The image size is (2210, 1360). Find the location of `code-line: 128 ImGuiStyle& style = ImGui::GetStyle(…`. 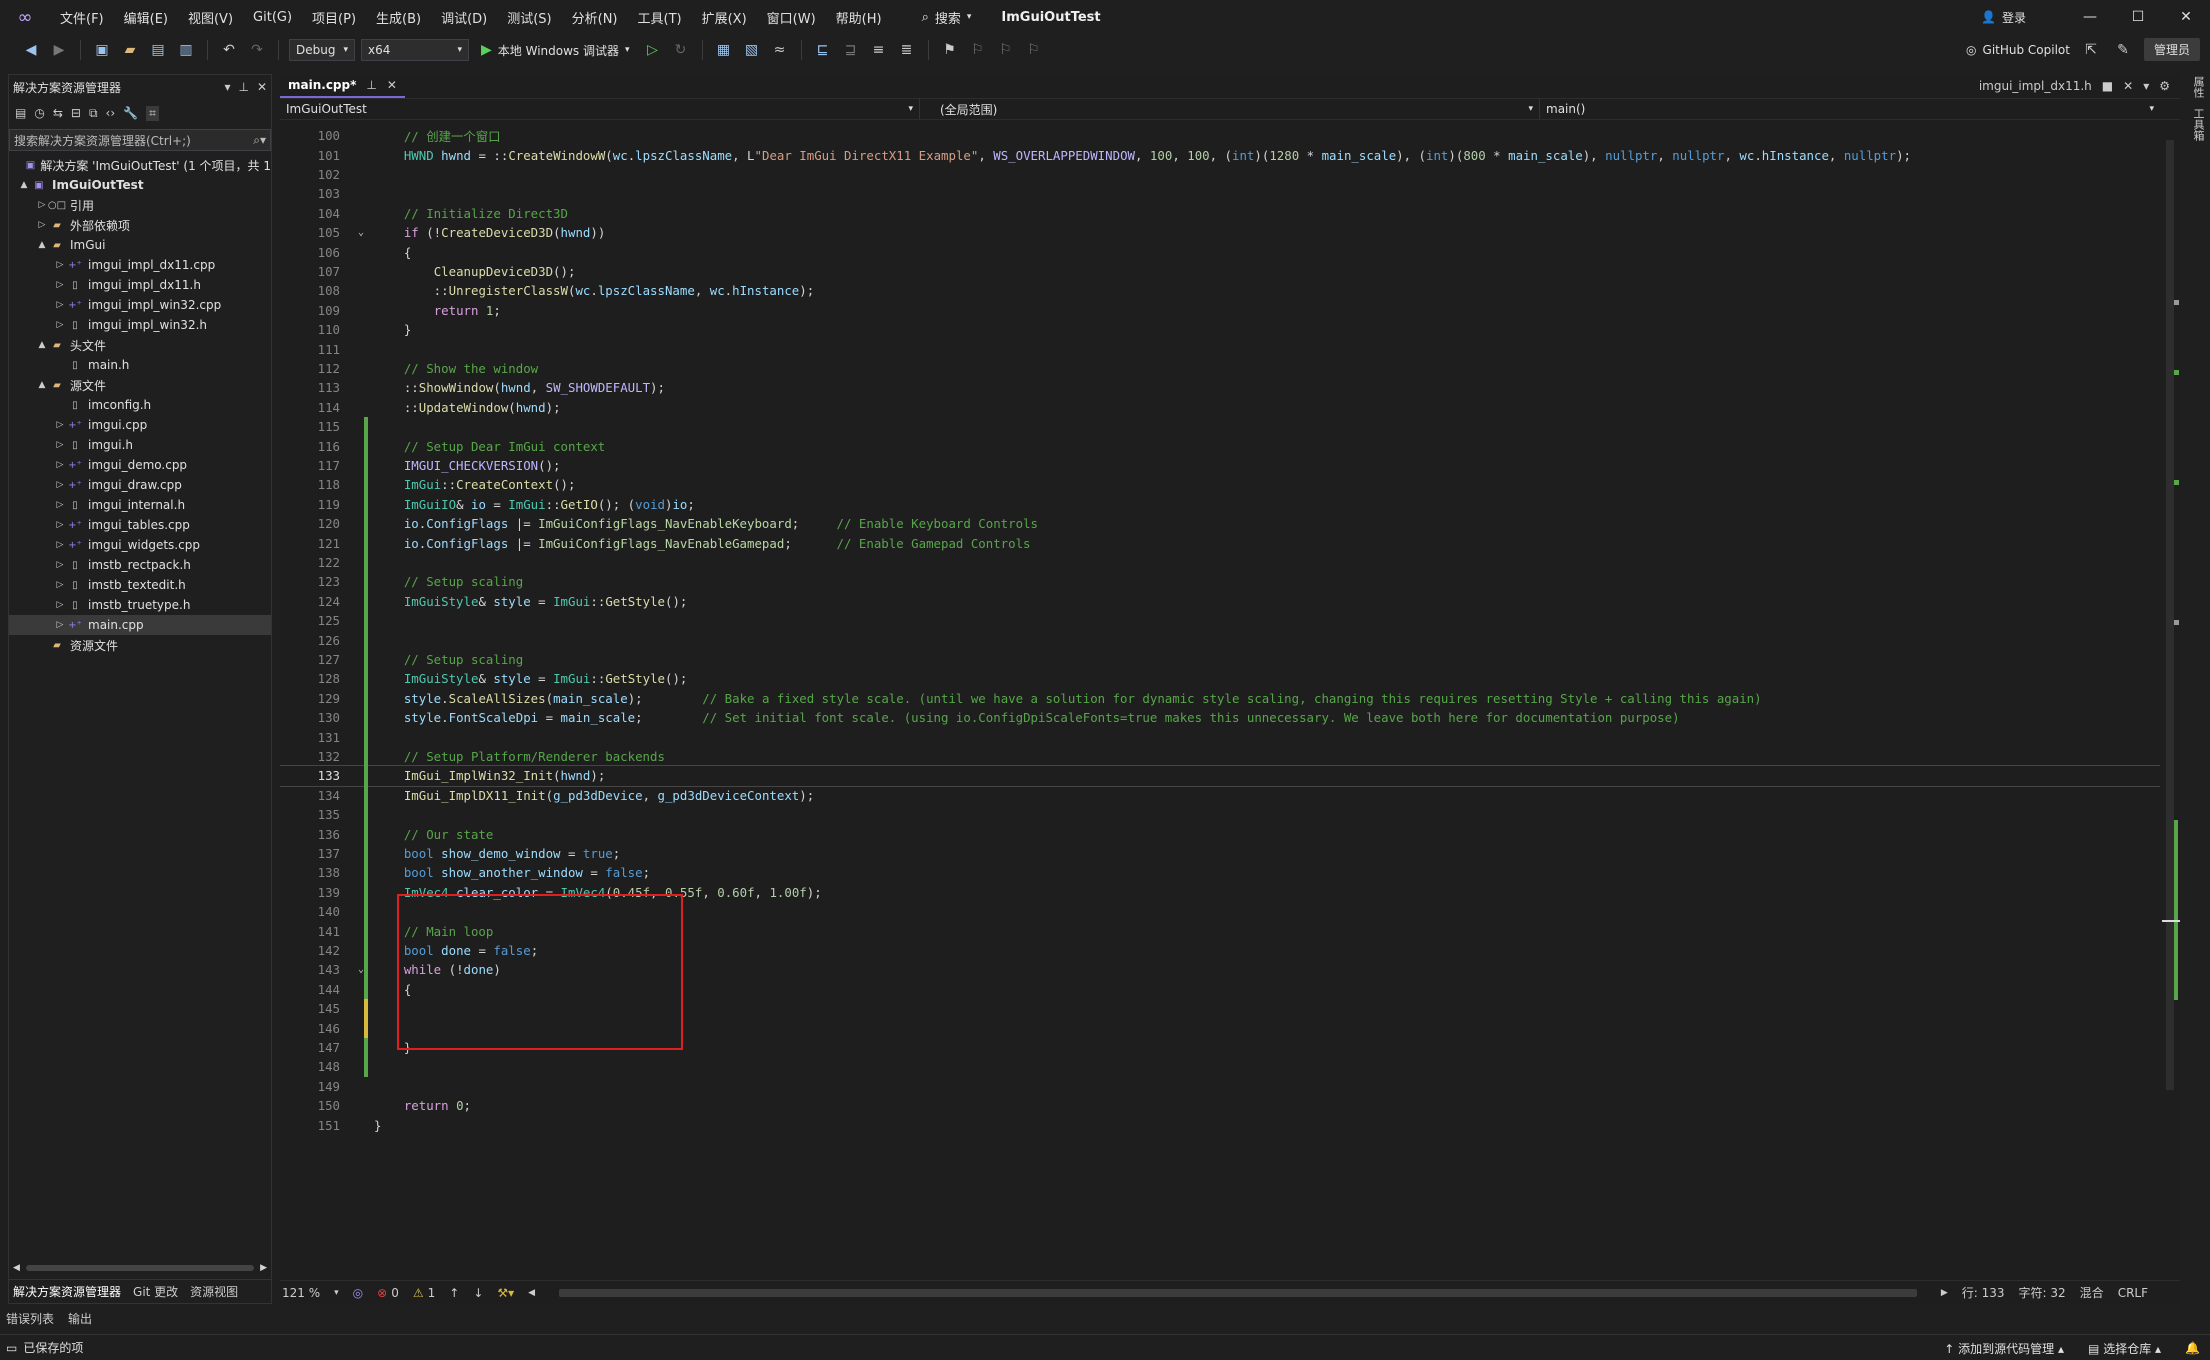

code-line: 128 ImGuiStyle& style = ImGui::GetStyle(… is located at coordinates (1220, 678).